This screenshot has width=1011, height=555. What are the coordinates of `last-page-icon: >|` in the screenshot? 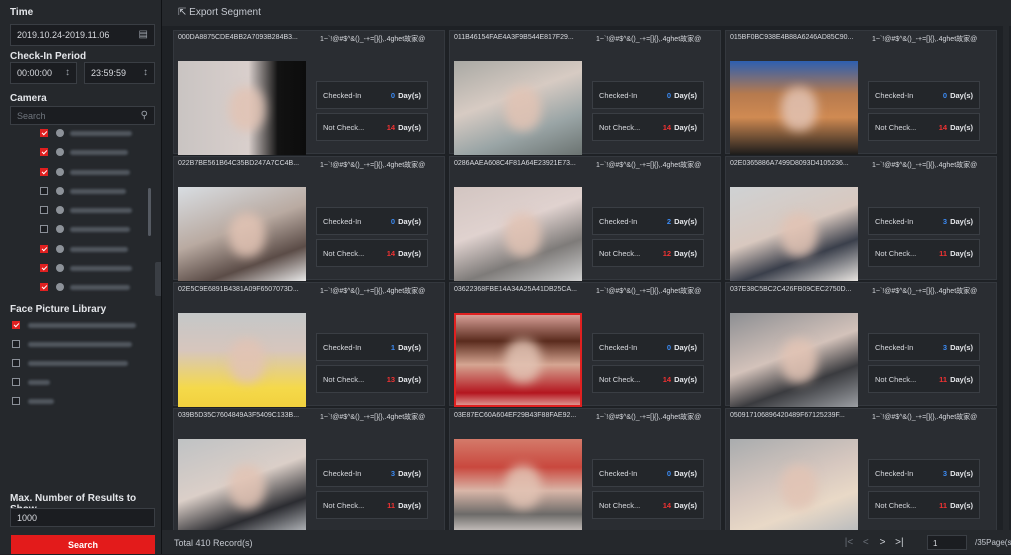 It's located at (899, 542).